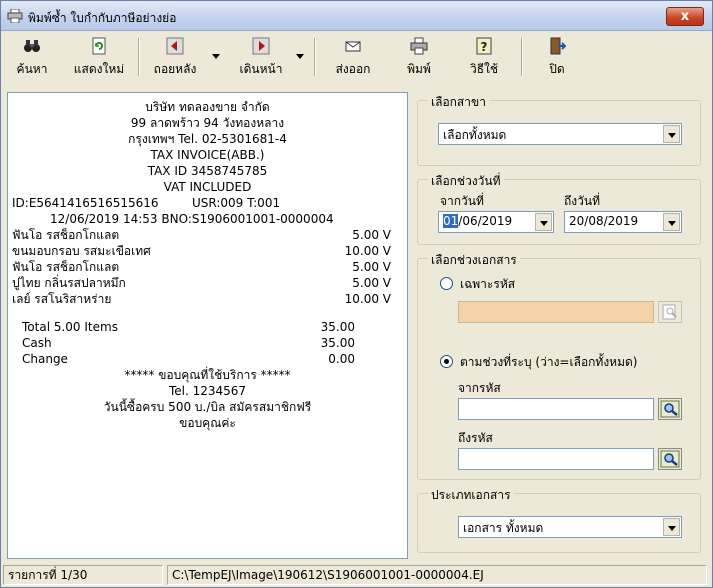 The width and height of the screenshot is (713, 588). What do you see at coordinates (207, 171) in the screenshot?
I see `receipt-header-line: TAX ID 3458745785` at bounding box center [207, 171].